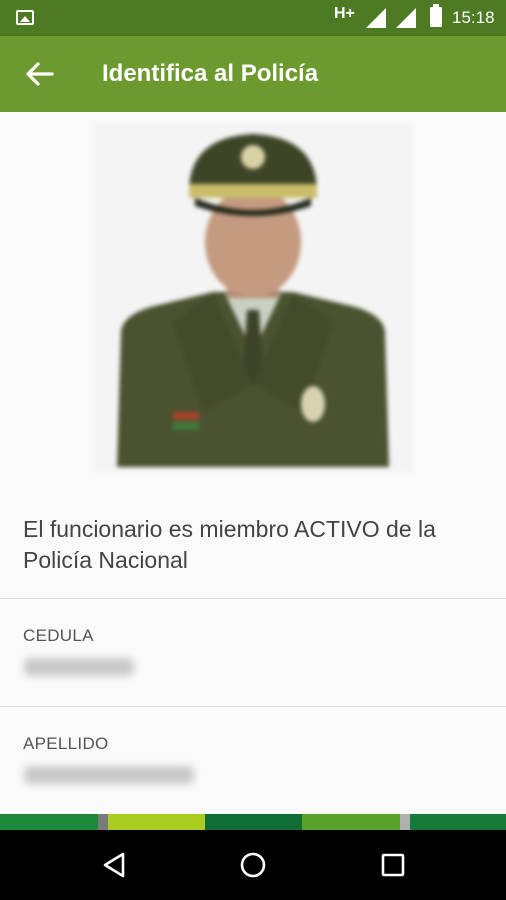  I want to click on gallery-icon, so click(25, 17).